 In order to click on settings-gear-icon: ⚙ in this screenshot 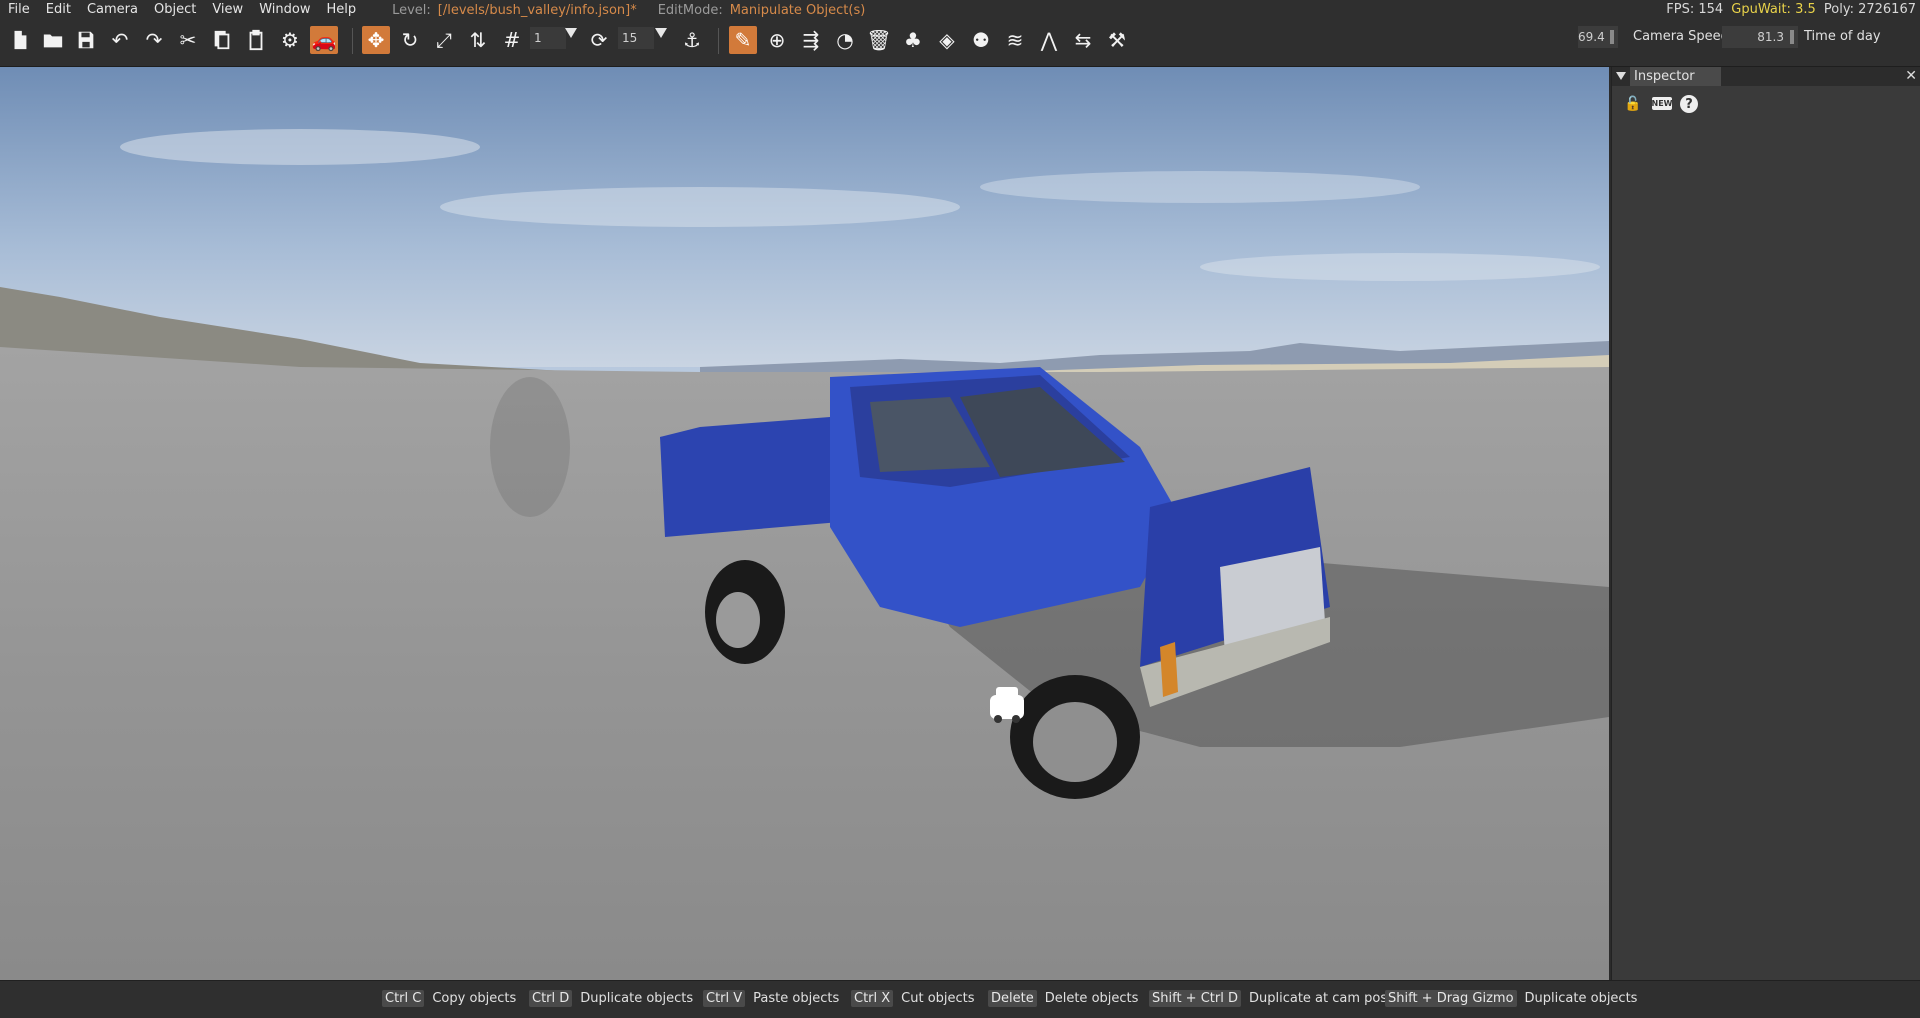, I will do `click(290, 40)`.